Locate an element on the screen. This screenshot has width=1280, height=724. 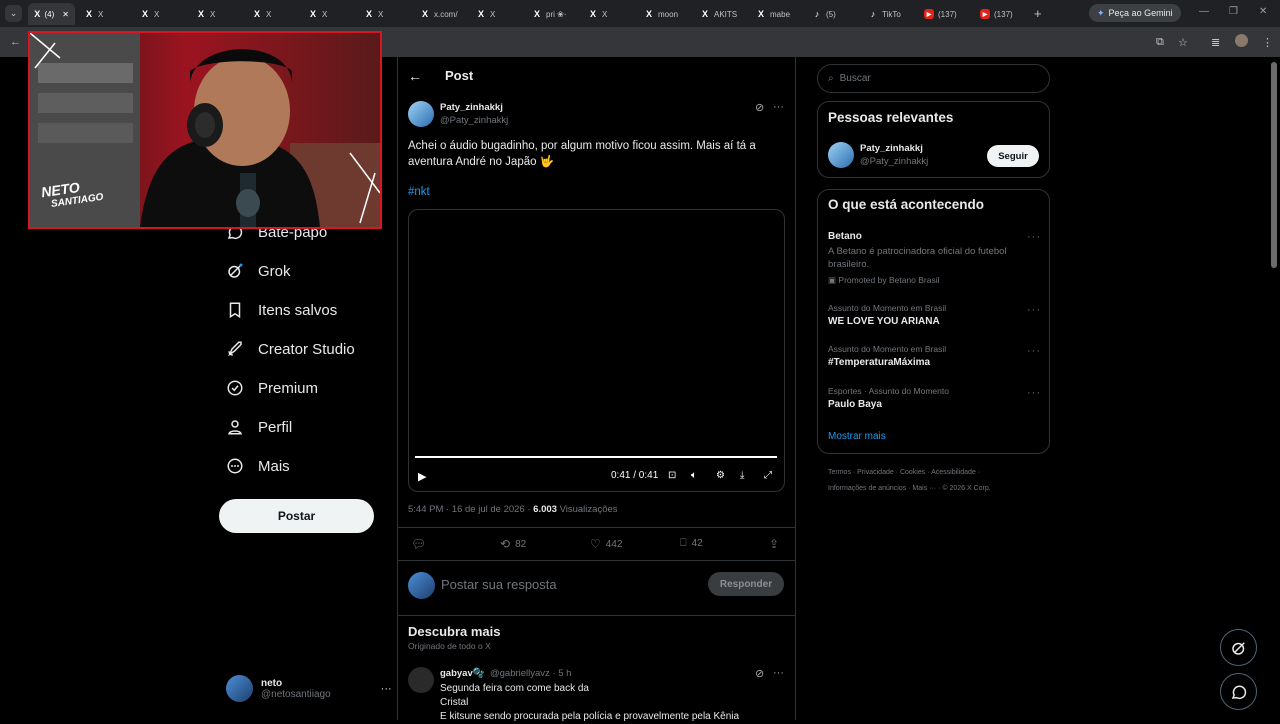
tweet-more-icon: ··· is located at coordinates (778, 107).